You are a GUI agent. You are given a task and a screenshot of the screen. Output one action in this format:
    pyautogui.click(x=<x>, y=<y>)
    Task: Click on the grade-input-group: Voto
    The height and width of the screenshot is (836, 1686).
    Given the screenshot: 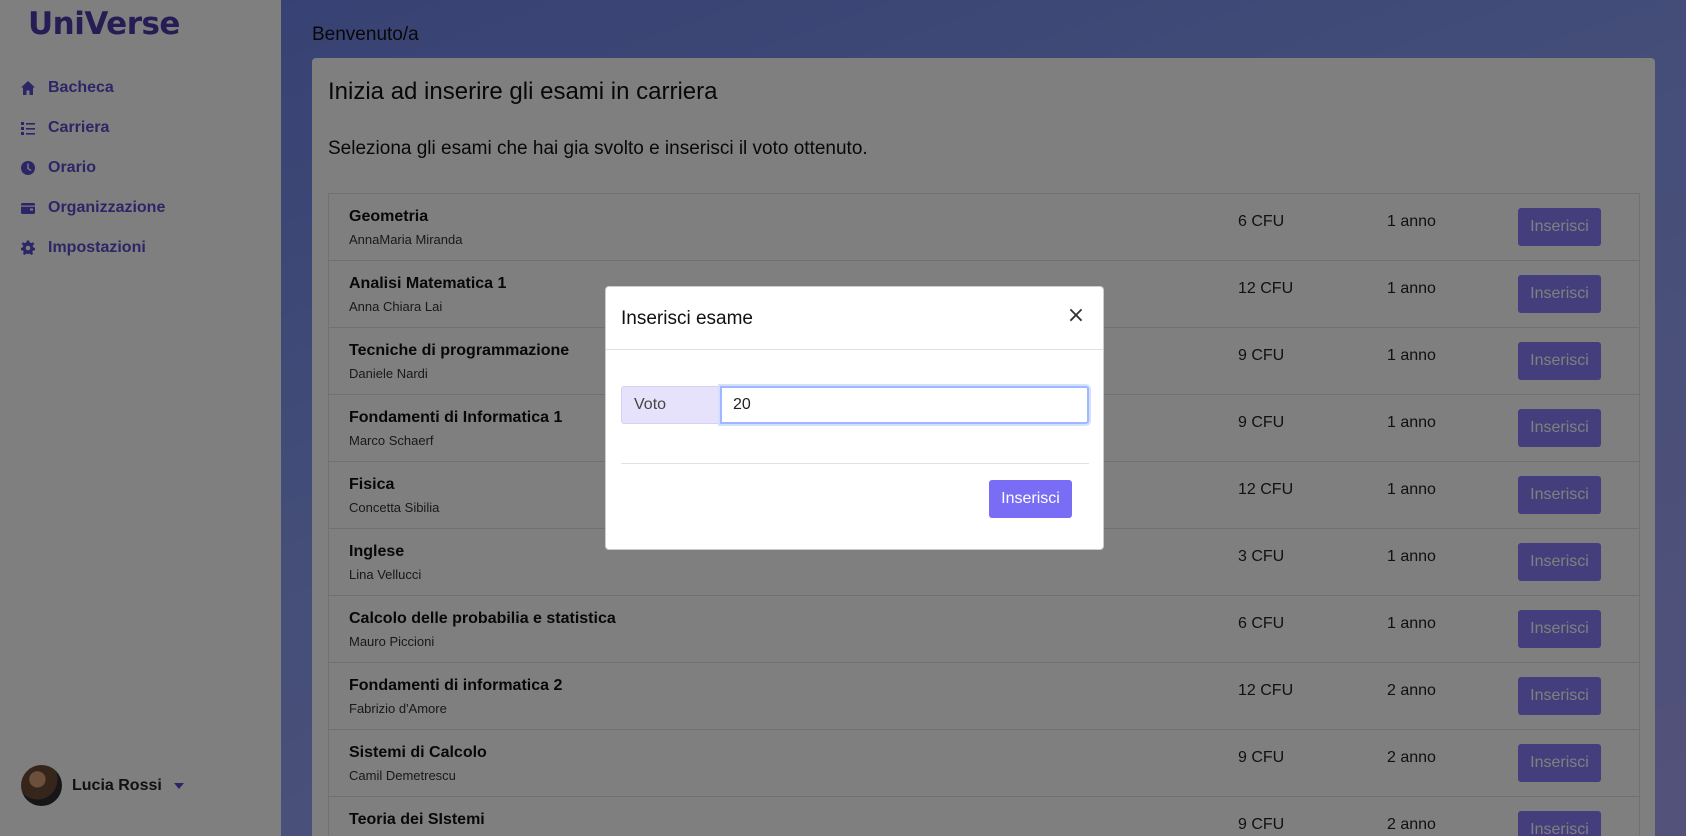 What is the action you would take?
    pyautogui.click(x=855, y=405)
    